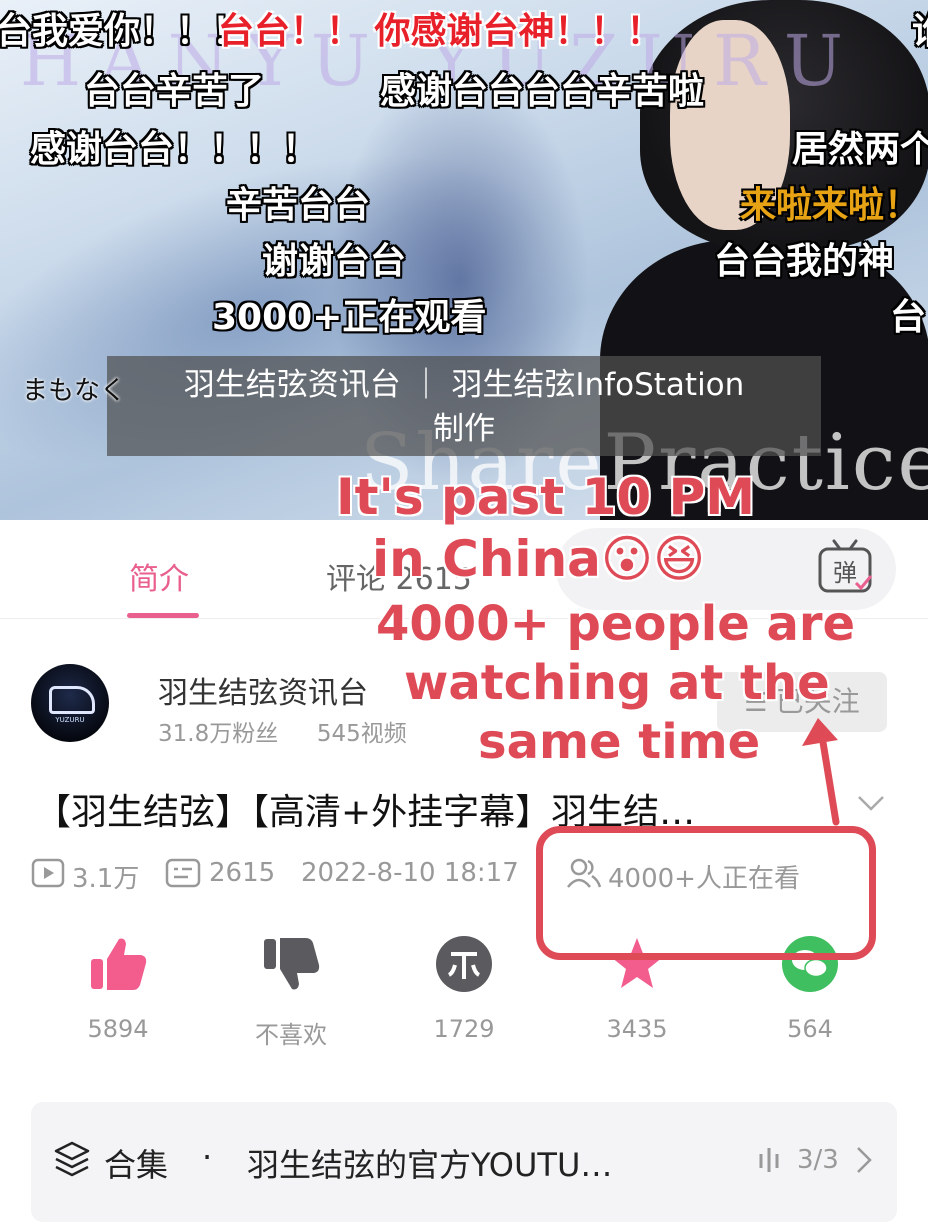  I want to click on danmaku-comment: 台台我的神, so click(804, 261).